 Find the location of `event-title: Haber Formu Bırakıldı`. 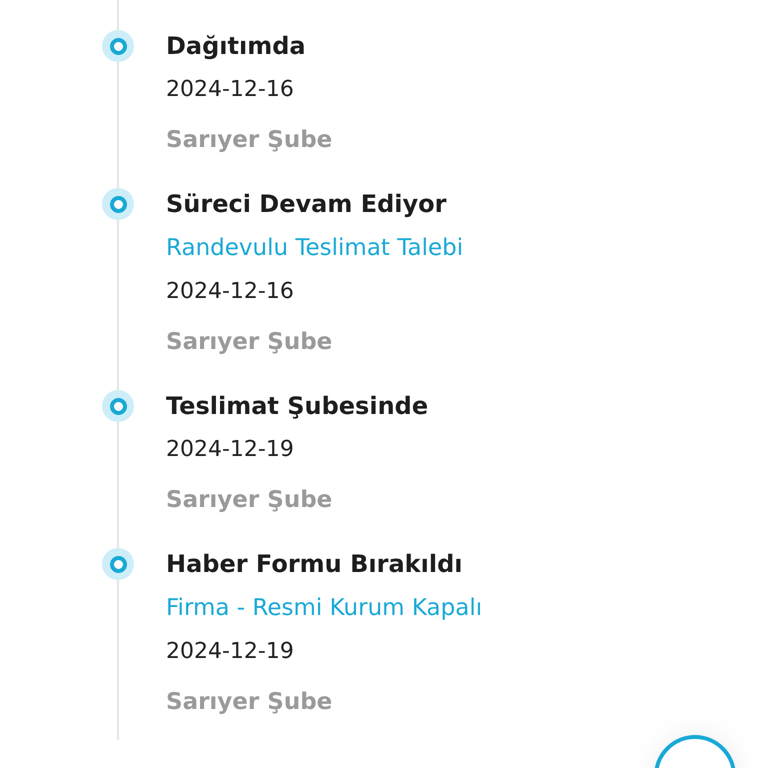

event-title: Haber Formu Bırakıldı is located at coordinates (315, 564).